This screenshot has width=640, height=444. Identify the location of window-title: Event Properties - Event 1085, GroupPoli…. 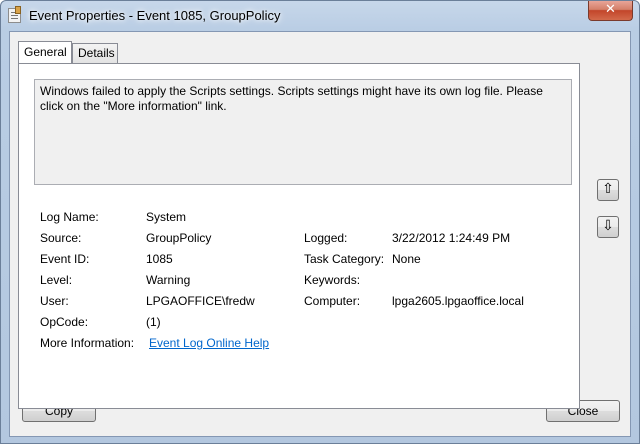
(155, 15).